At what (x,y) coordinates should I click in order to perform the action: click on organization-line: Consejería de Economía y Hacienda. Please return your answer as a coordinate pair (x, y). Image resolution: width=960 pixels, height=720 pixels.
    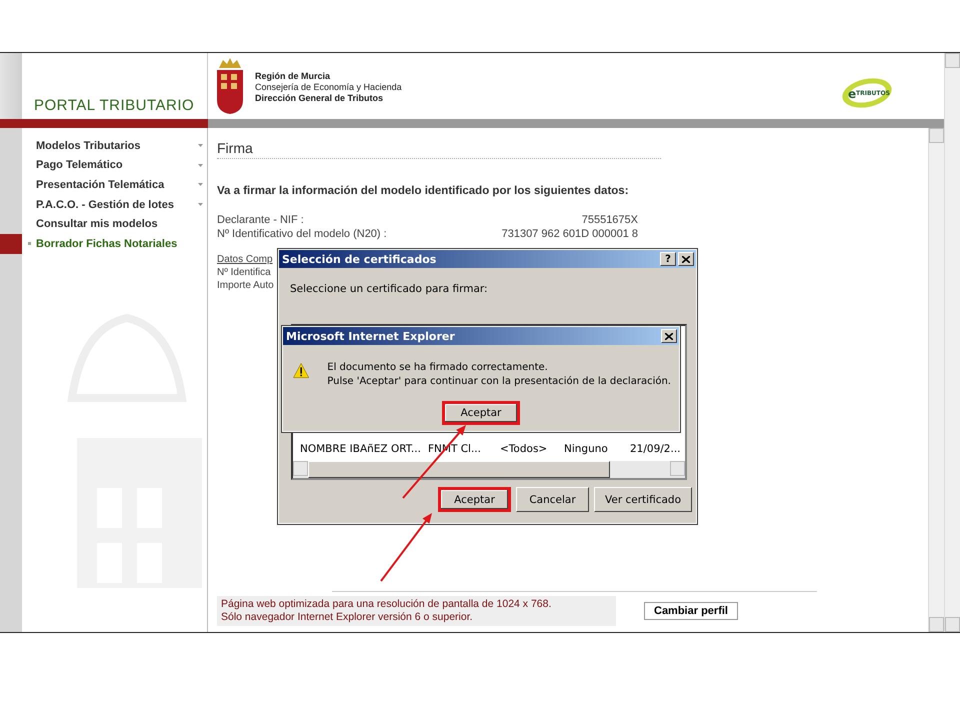
    Looking at the image, I should click on (328, 87).